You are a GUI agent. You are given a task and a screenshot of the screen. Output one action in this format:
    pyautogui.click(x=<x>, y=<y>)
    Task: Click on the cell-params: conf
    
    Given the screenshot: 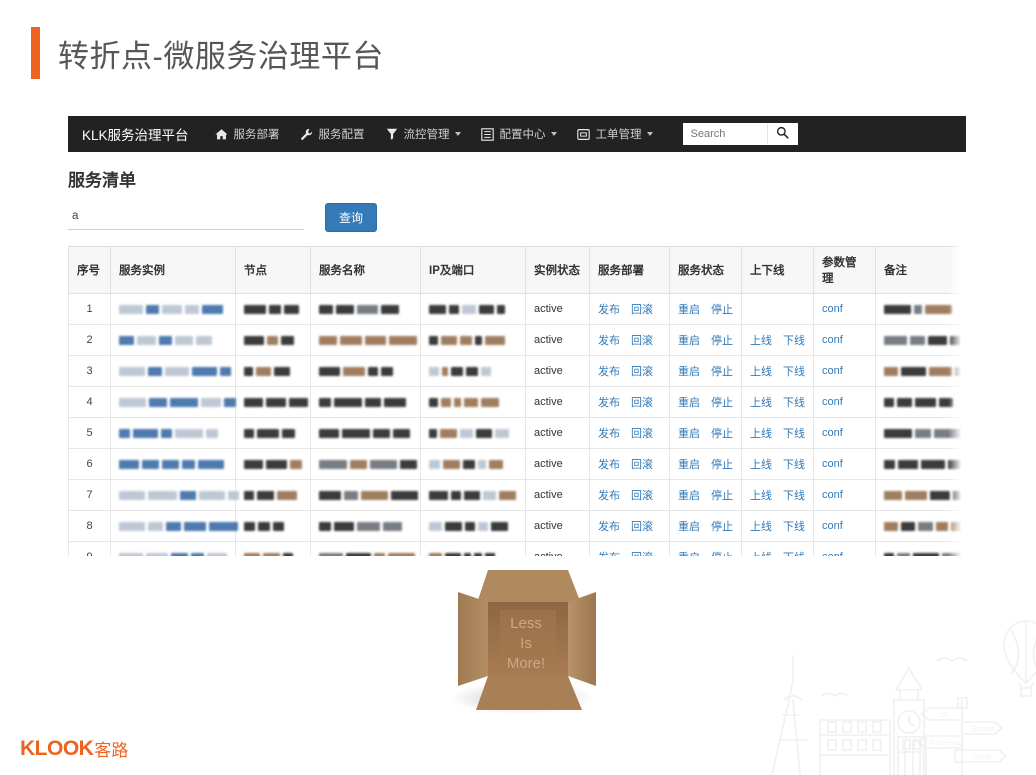 What is the action you would take?
    pyautogui.click(x=844, y=495)
    